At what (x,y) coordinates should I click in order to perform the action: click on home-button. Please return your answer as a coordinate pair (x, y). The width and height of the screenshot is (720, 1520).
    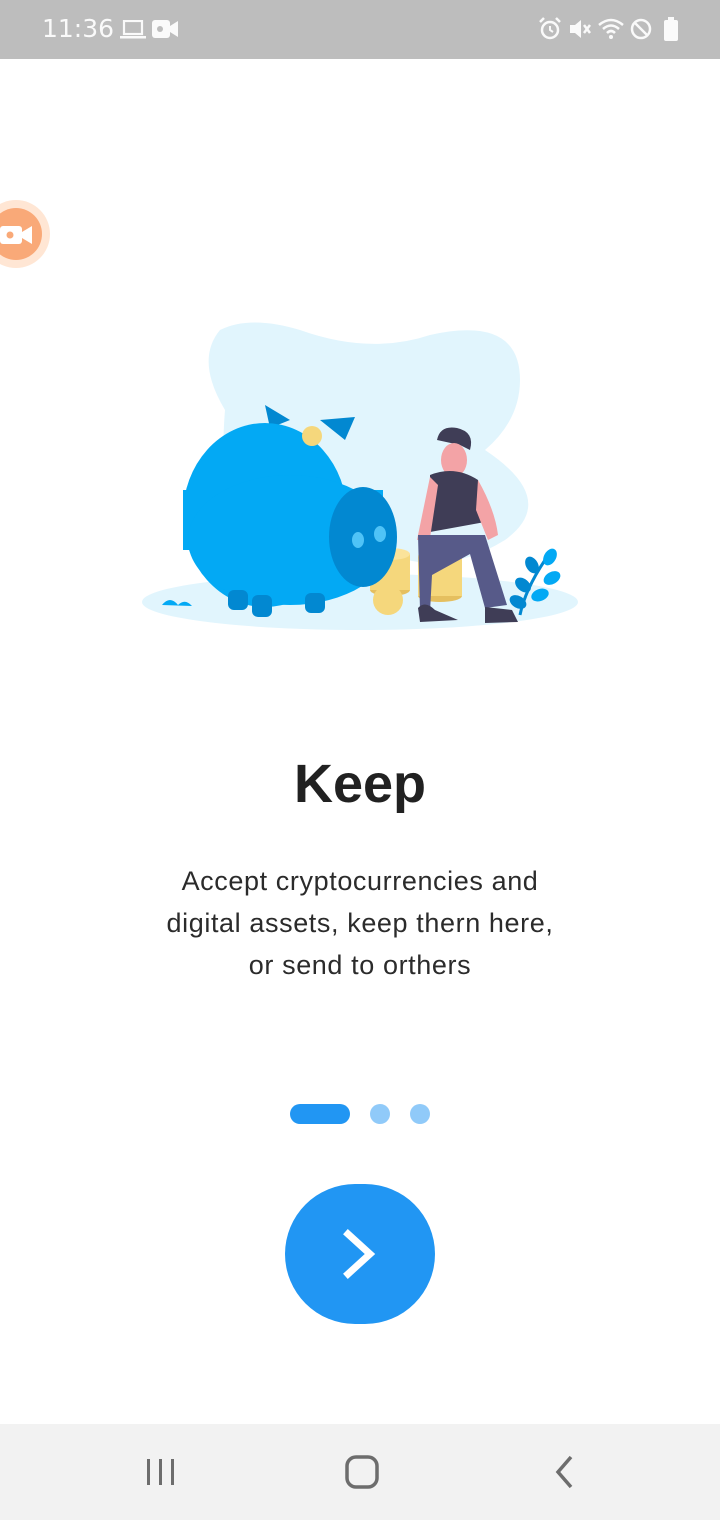
    Looking at the image, I should click on (362, 1472).